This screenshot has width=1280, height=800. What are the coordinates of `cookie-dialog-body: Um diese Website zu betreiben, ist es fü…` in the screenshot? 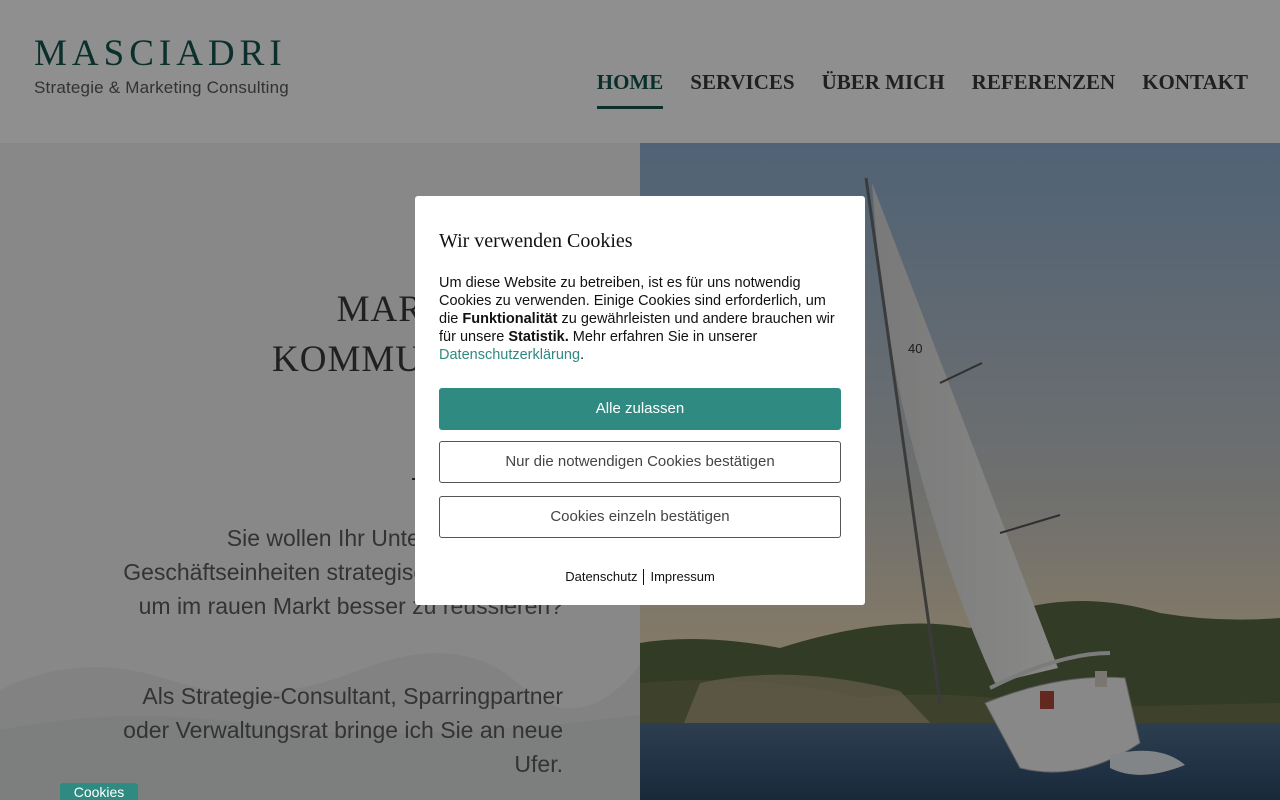 It's located at (641, 319).